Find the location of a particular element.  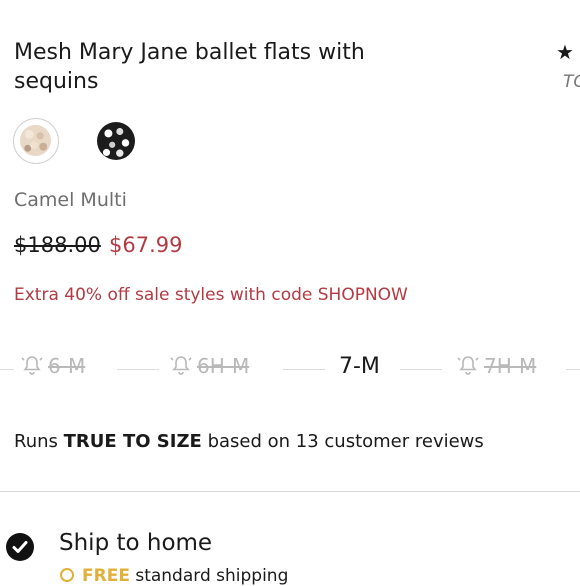

selected-color-name: Camel Multi is located at coordinates (70, 200).